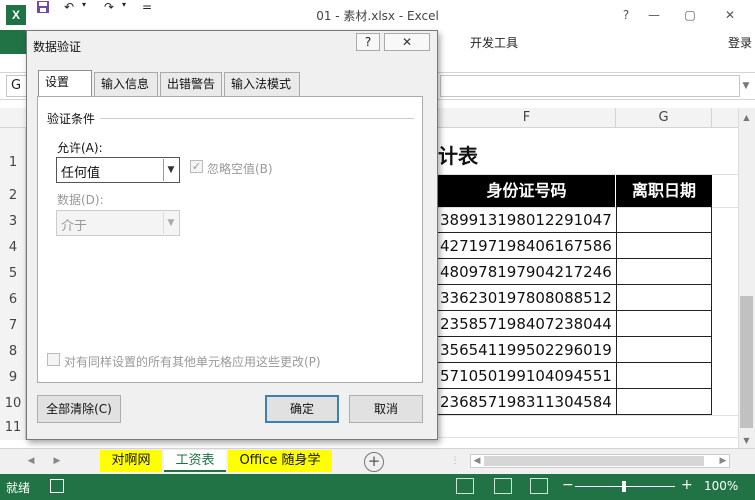  I want to click on close-button: ✕, so click(730, 15).